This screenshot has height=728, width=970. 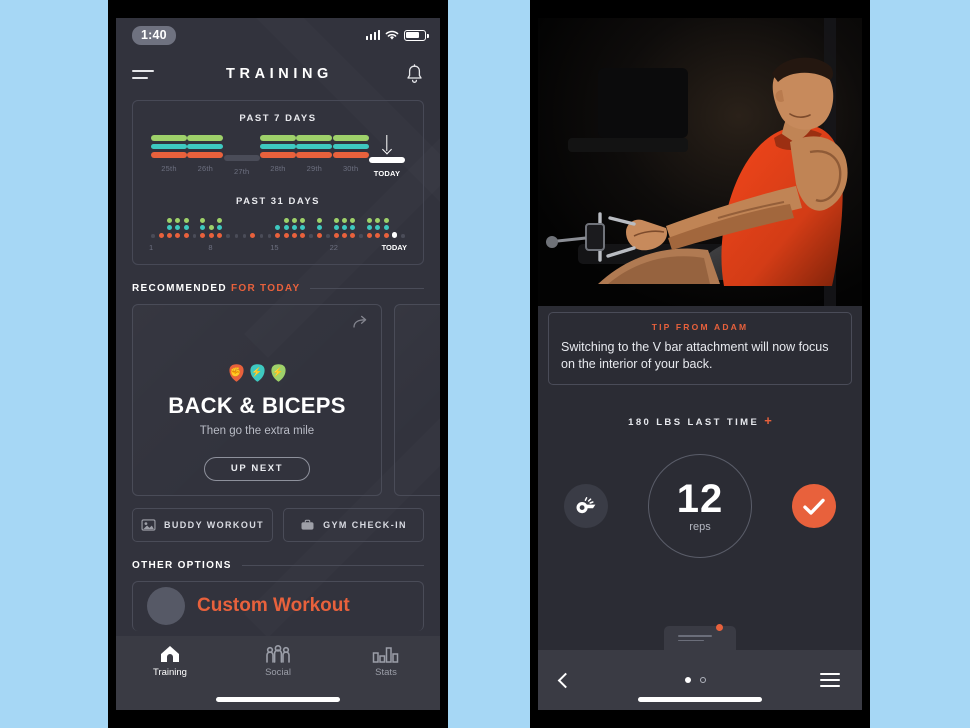 What do you see at coordinates (241, 156) in the screenshot?
I see `week-day-27th: 27th` at bounding box center [241, 156].